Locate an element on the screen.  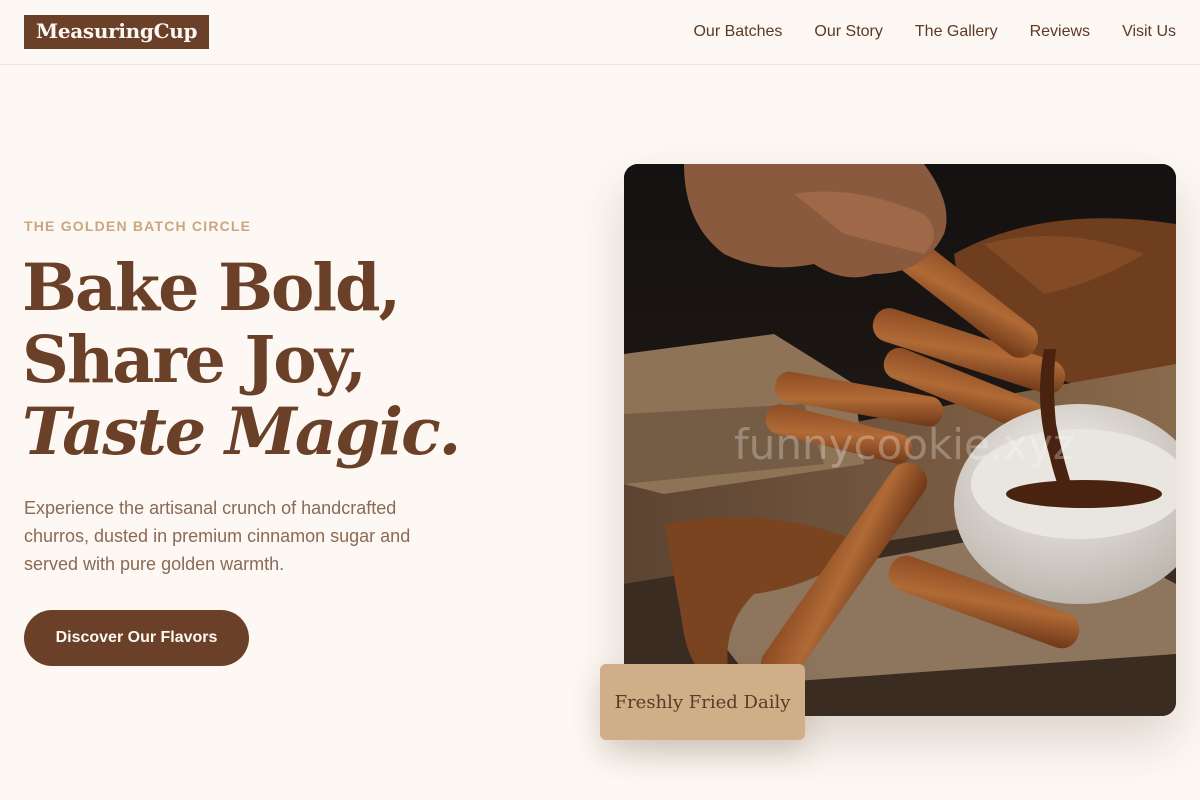
headline-line-2: Share Joy, is located at coordinates (194, 360).